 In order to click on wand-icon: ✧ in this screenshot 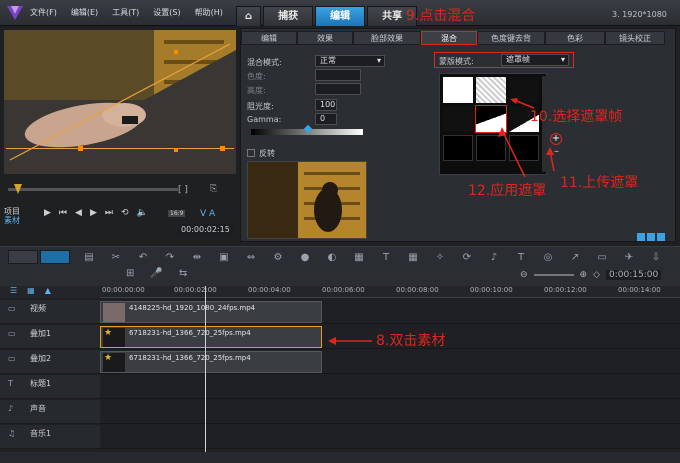, I will do `click(440, 258)`.